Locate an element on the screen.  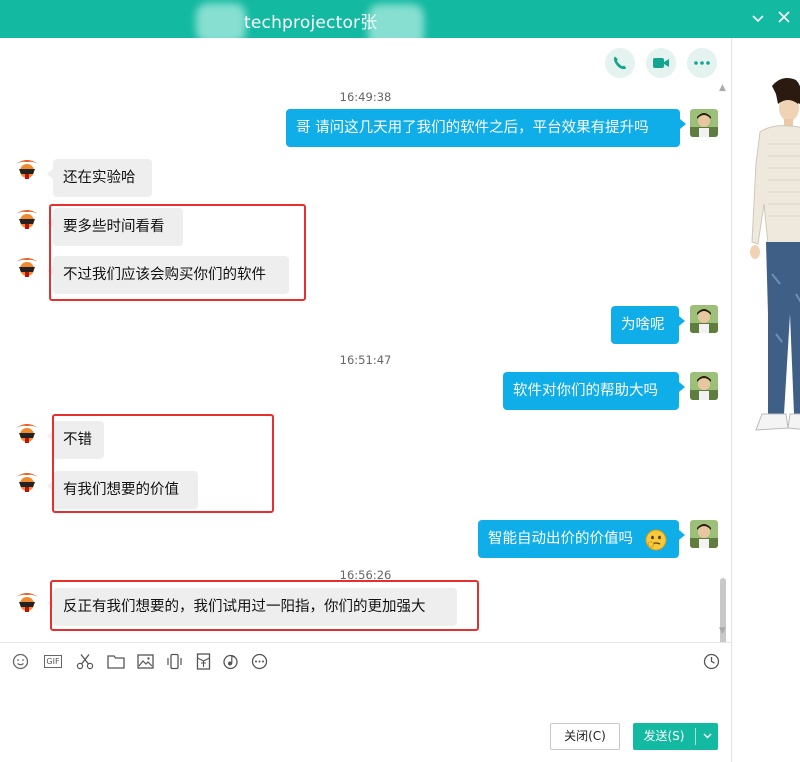
close-button: 关闭(C) is located at coordinates (585, 736).